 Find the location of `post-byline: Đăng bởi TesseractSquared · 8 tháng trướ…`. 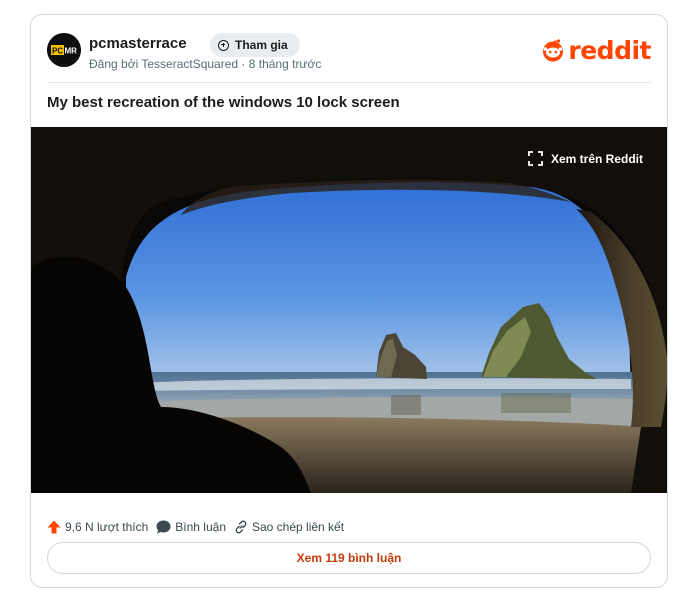

post-byline: Đăng bởi TesseractSquared · 8 tháng trướ… is located at coordinates (205, 64).